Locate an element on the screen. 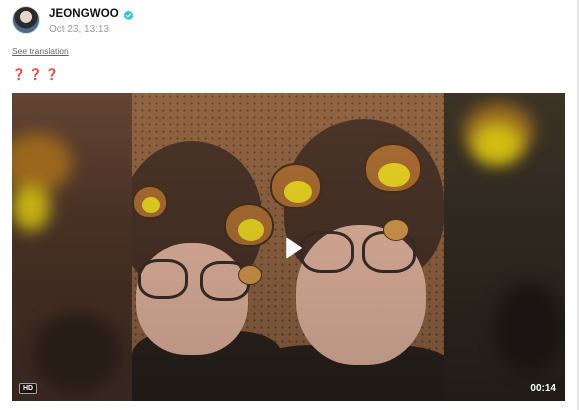 This screenshot has height=410, width=579. see-translation-link: See translation is located at coordinates (40, 51).